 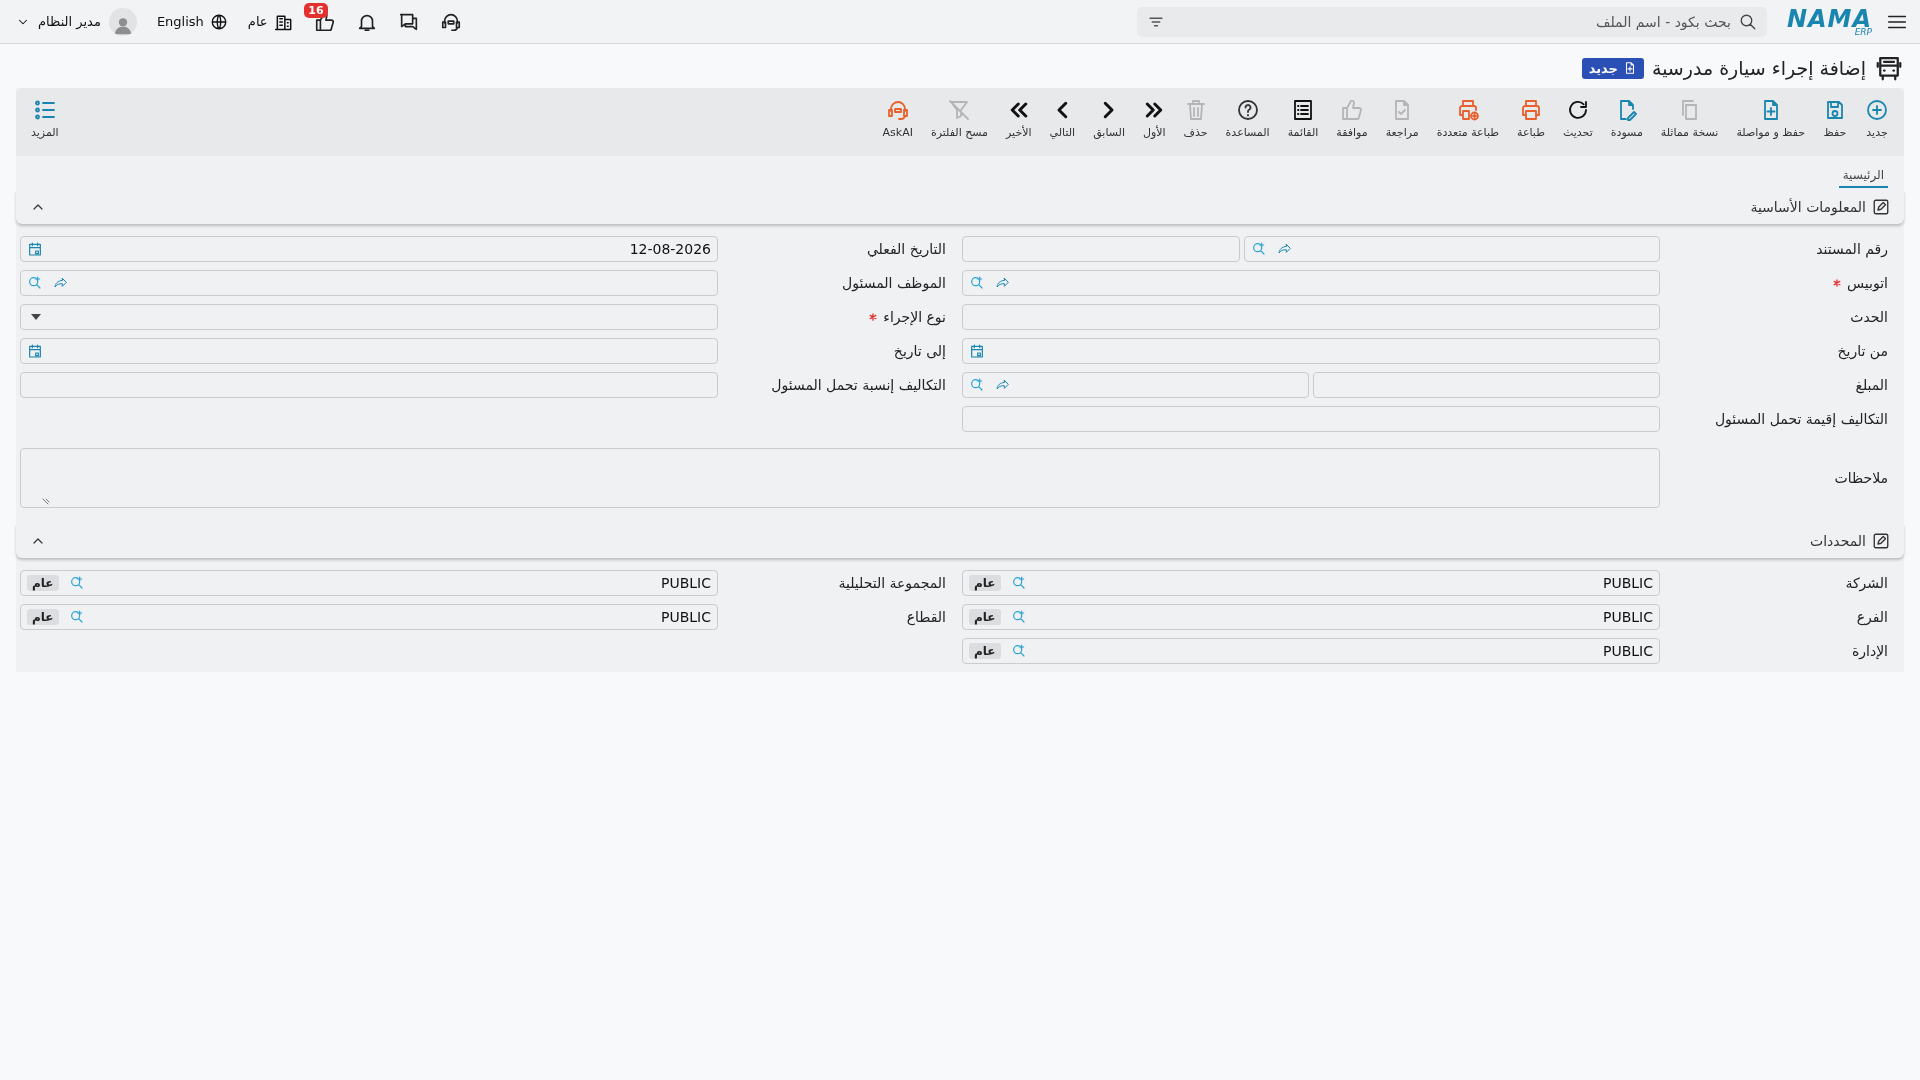 What do you see at coordinates (906, 249) in the screenshot?
I see `field-label: التاريخ الفعلي` at bounding box center [906, 249].